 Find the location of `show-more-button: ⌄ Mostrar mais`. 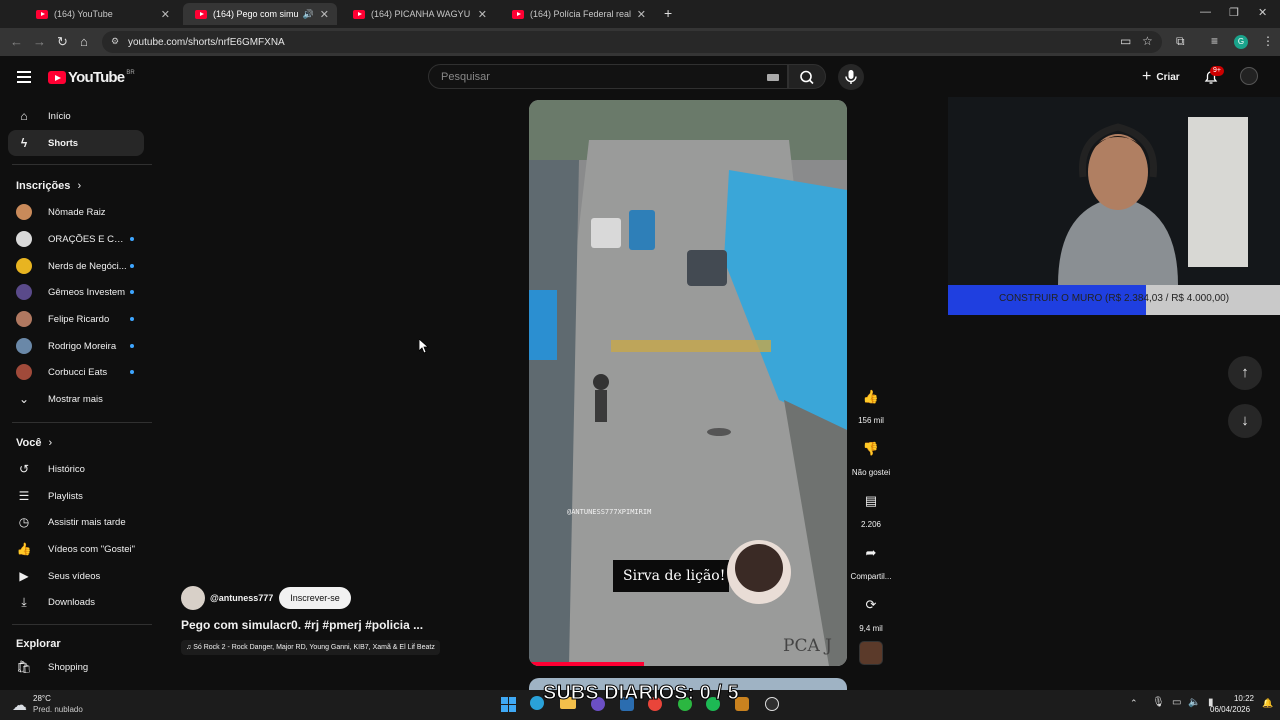

show-more-button: ⌄ Mostrar mais is located at coordinates (76, 399).